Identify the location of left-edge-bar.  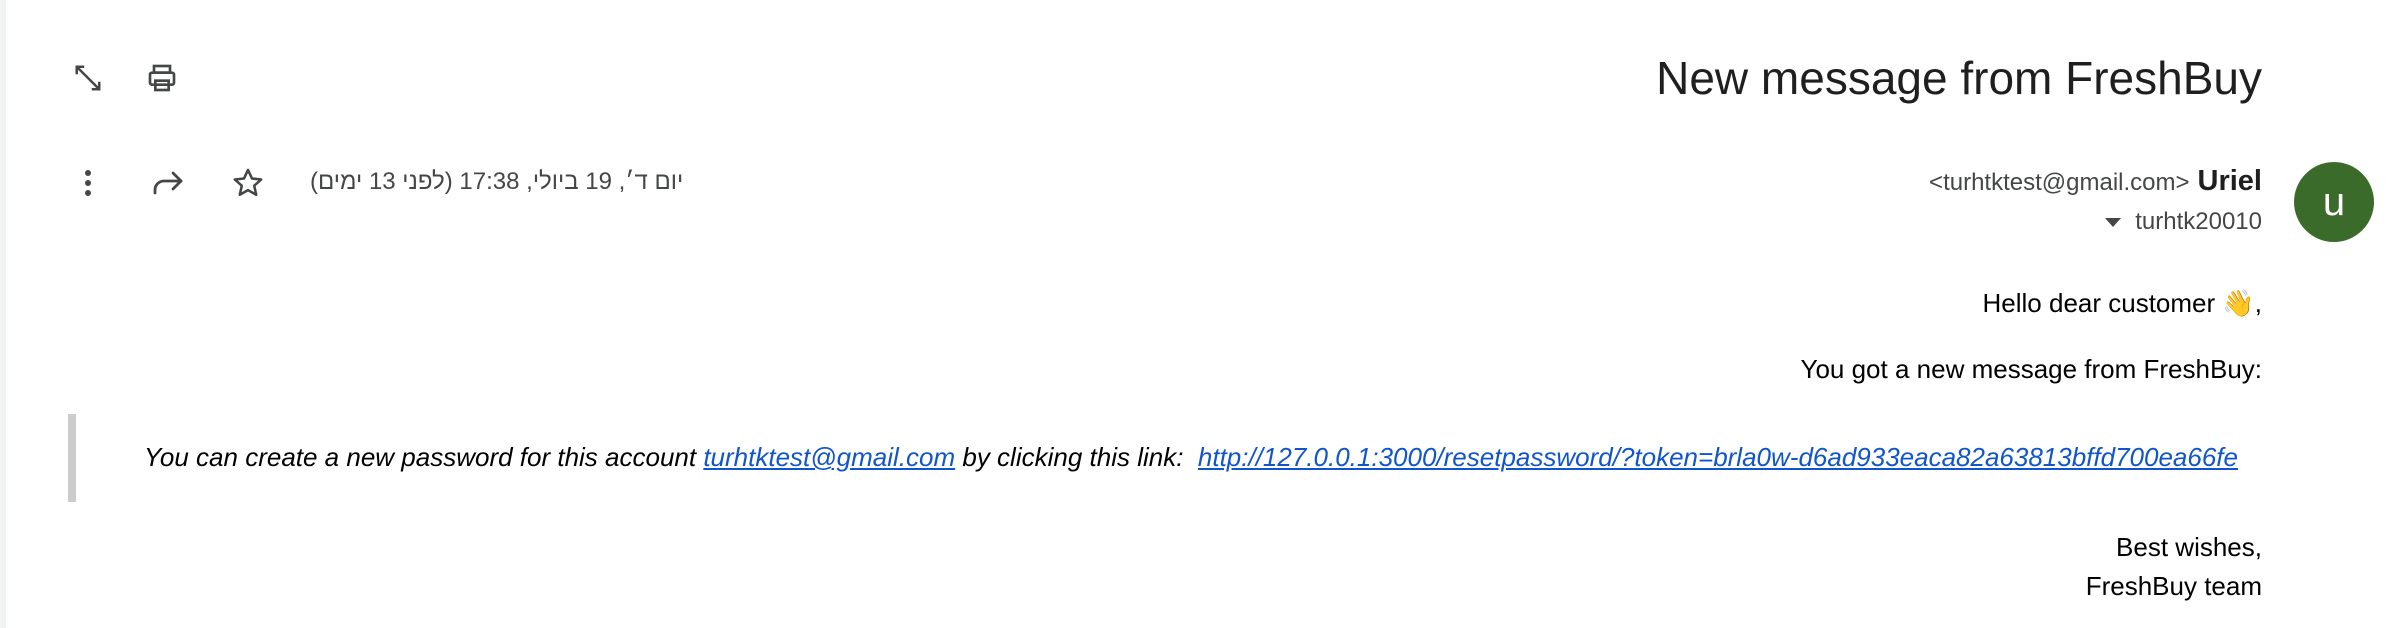
(3, 314).